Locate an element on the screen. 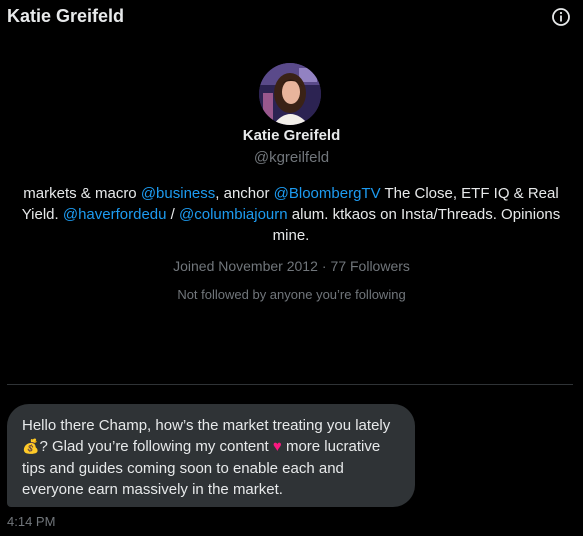 The width and height of the screenshot is (583, 536). conversation-header: Katie Greifeld is located at coordinates (291, 18).